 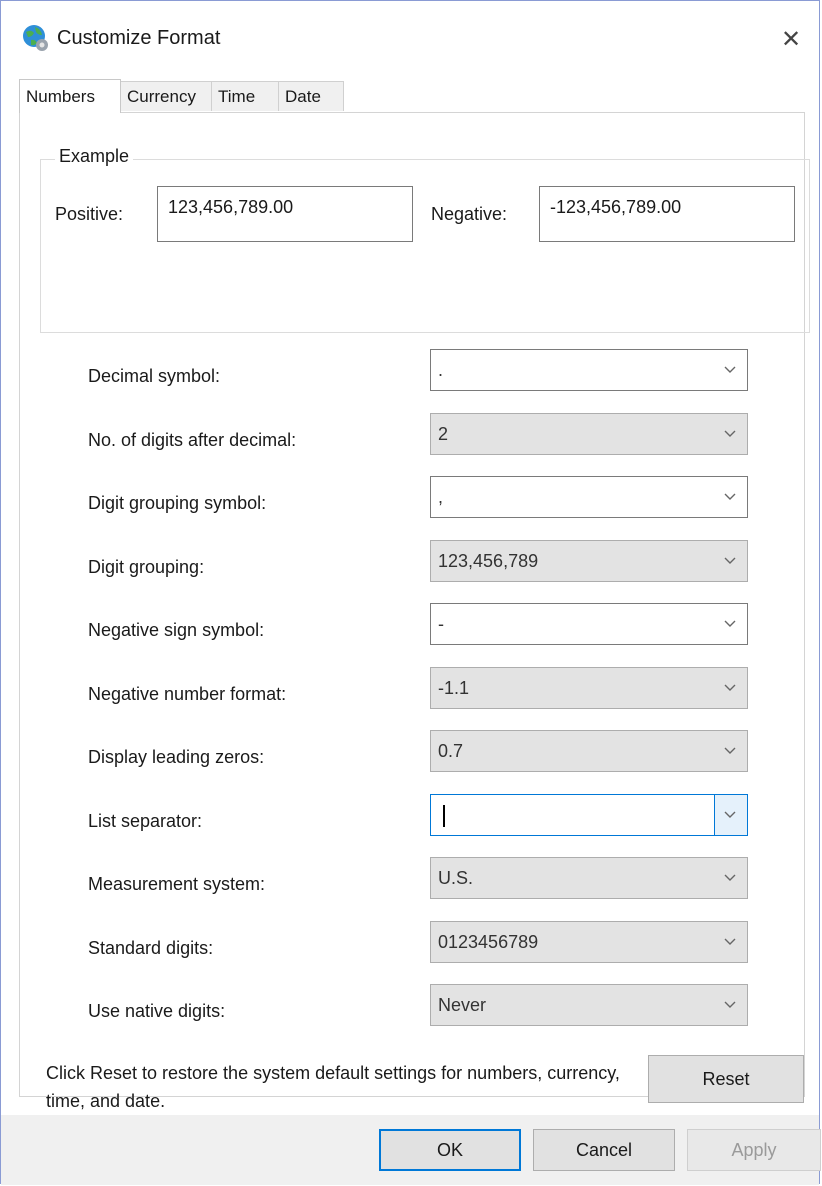 What do you see at coordinates (456, 878) in the screenshot?
I see `measurement-system-value: U.S.` at bounding box center [456, 878].